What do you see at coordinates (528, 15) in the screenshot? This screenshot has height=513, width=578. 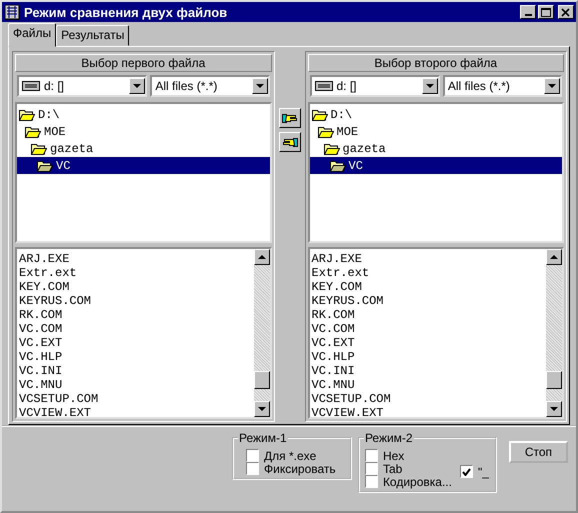 I see `minimize-icon` at bounding box center [528, 15].